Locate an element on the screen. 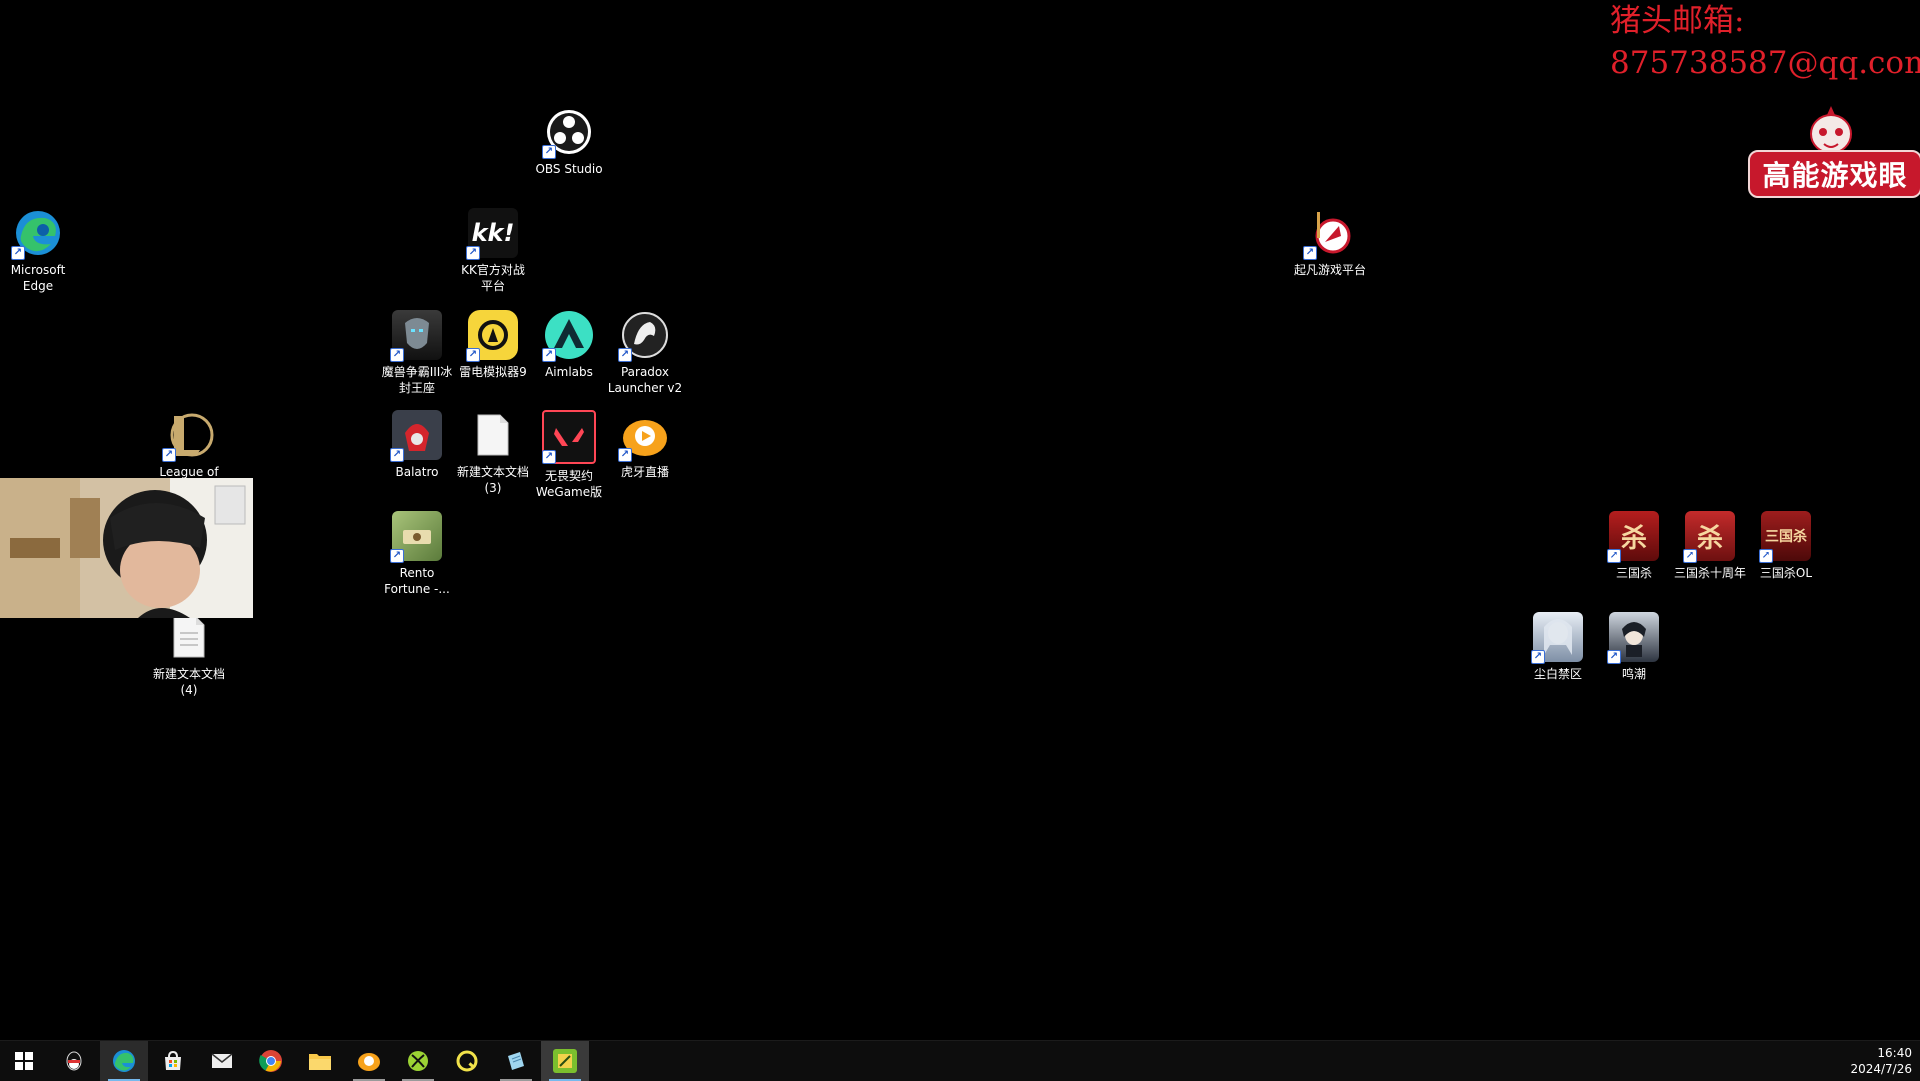 Image resolution: width=1920 pixels, height=1081 pixels. rento-icon is located at coordinates (565, 1061).